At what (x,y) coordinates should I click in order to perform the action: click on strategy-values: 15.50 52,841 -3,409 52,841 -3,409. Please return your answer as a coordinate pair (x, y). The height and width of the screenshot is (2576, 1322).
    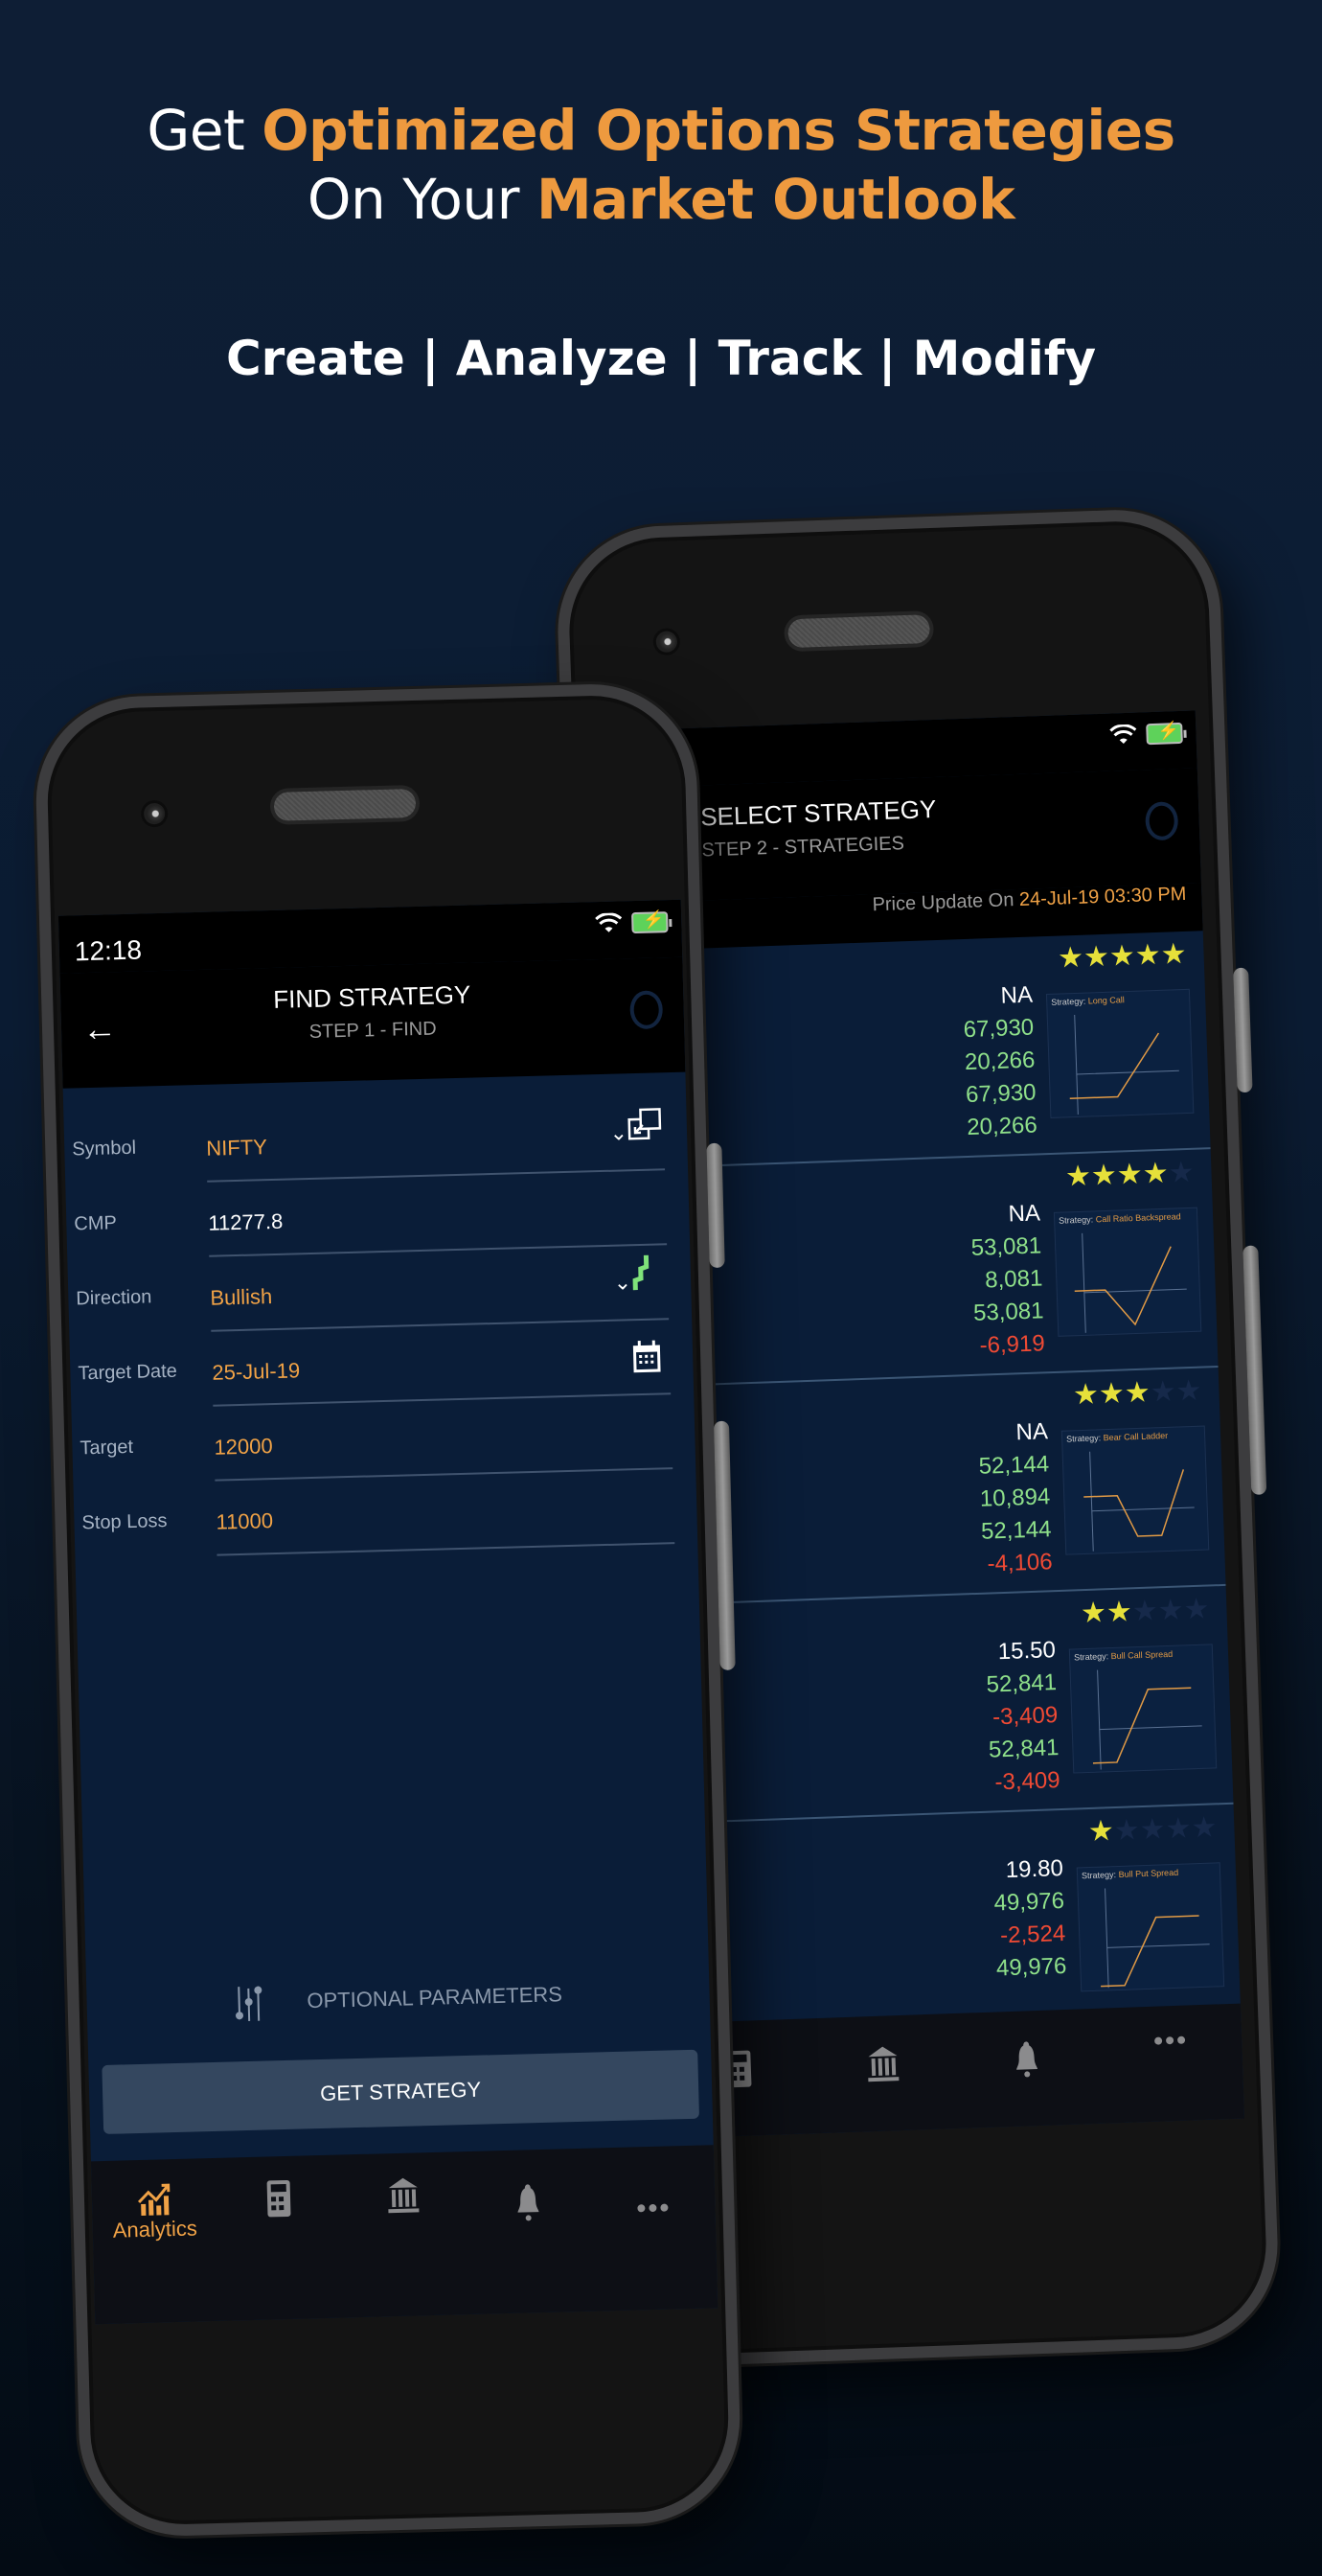
    Looking at the image, I should click on (1022, 1716).